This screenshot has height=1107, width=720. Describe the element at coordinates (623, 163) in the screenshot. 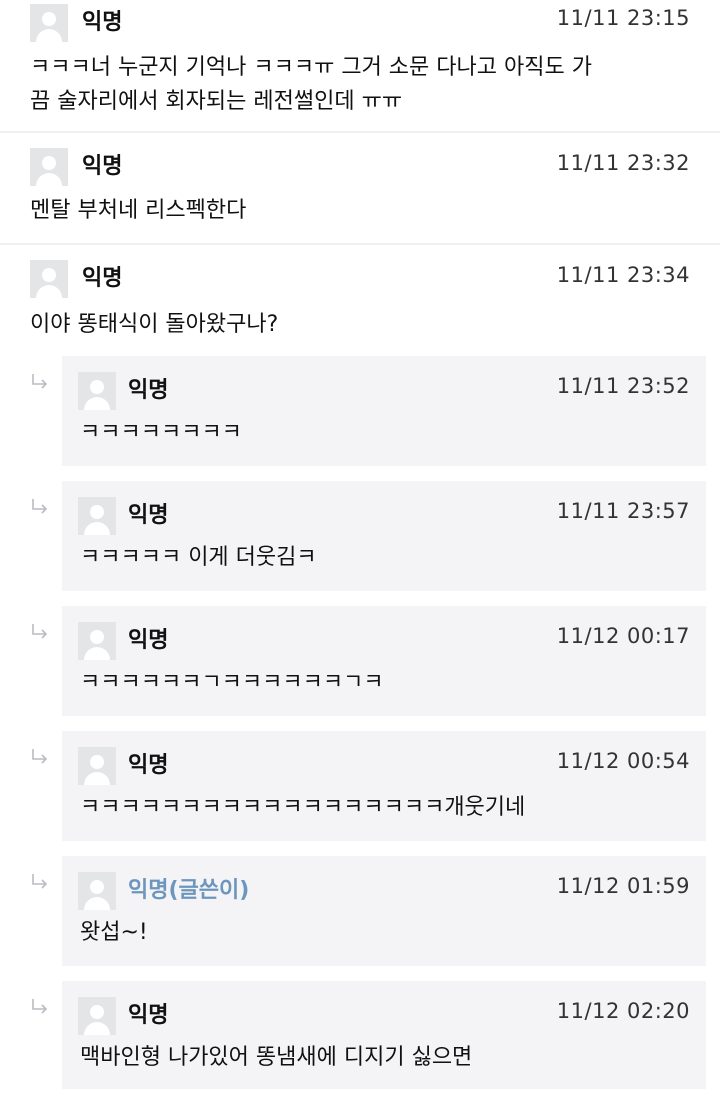

I see `comment-timestamp: 11/11 23:32` at that location.